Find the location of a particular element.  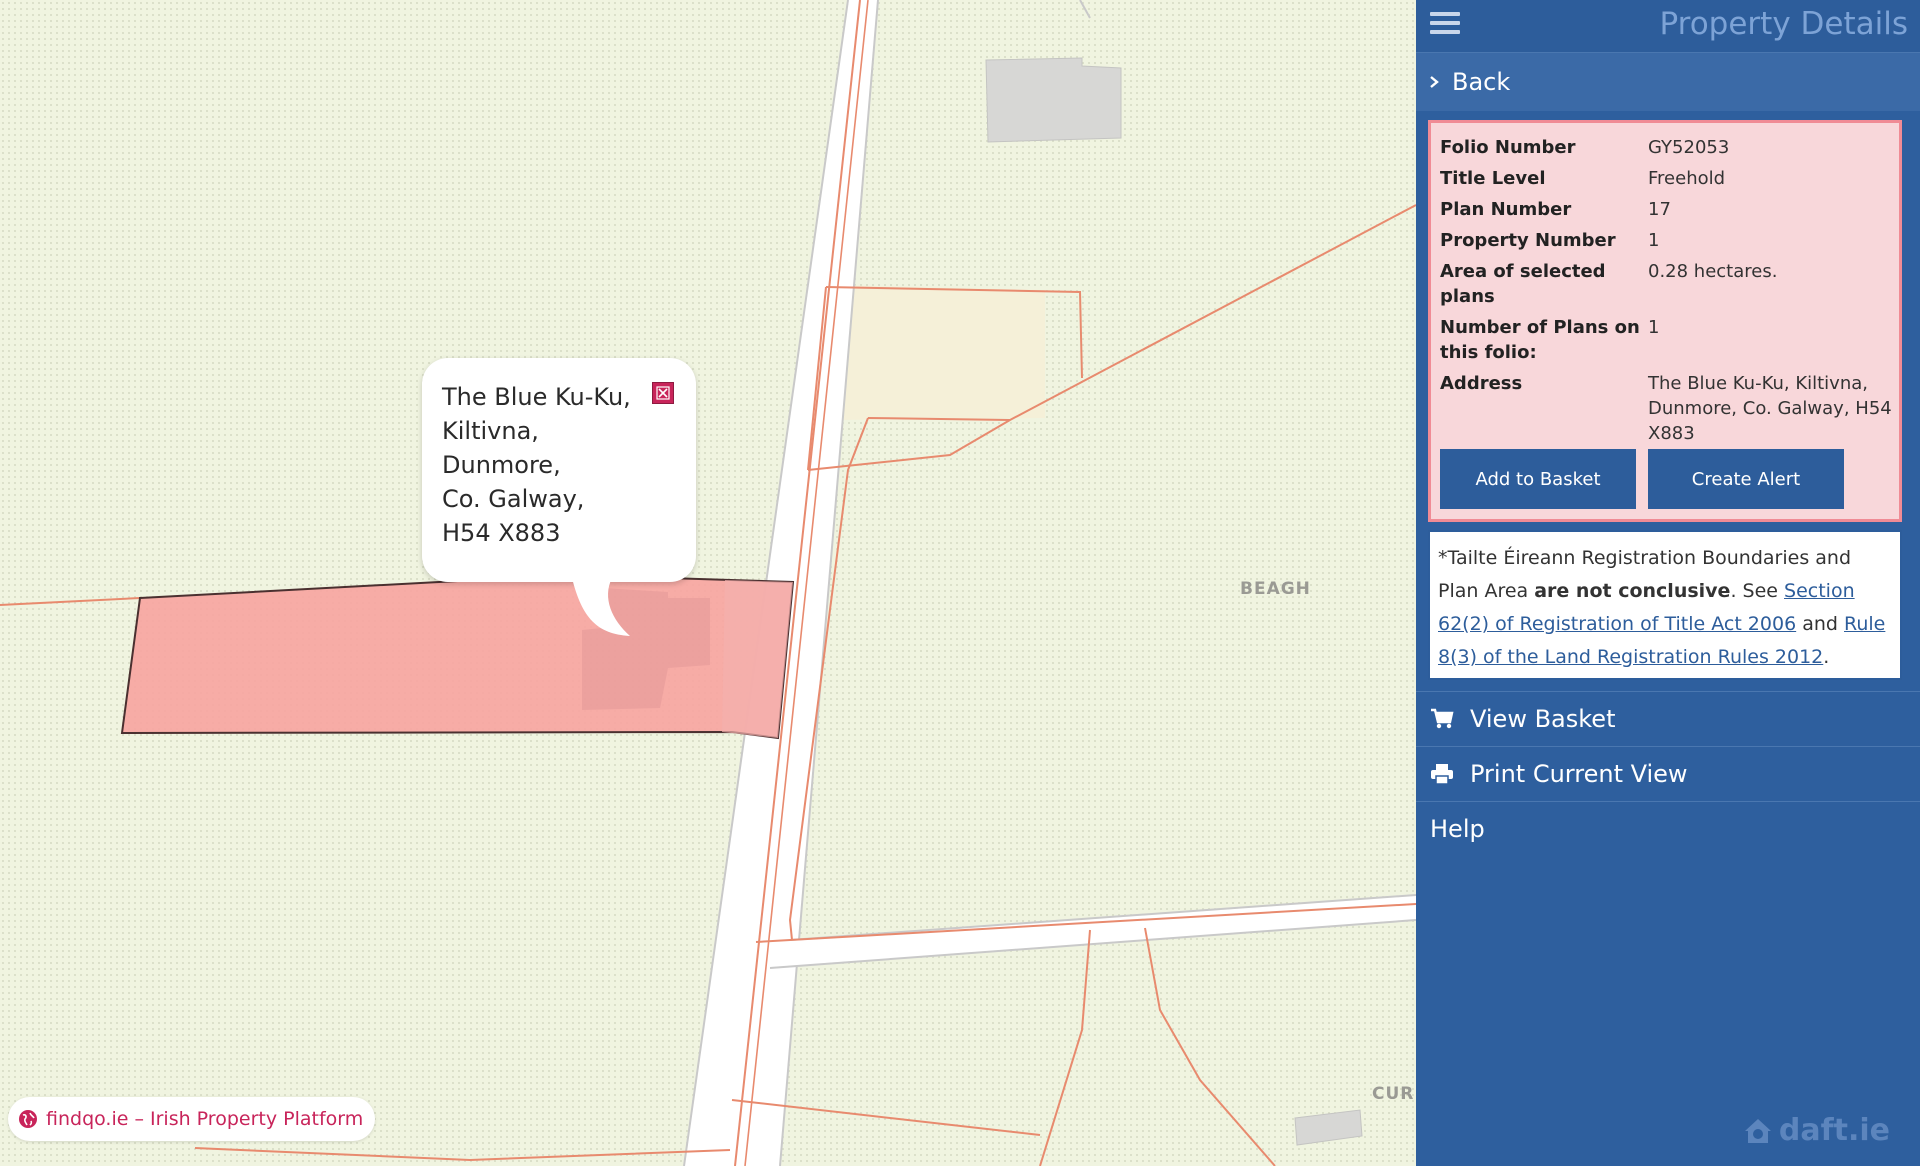

detail-value: GY52053 is located at coordinates (1689, 147).